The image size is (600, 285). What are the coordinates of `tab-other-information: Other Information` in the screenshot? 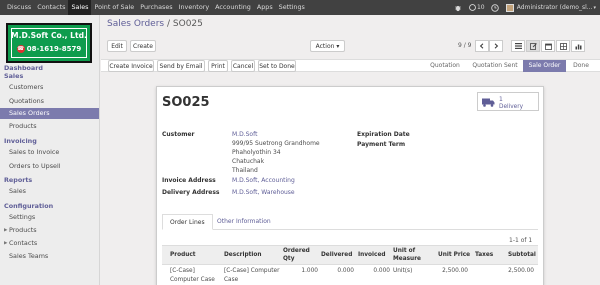 It's located at (244, 222).